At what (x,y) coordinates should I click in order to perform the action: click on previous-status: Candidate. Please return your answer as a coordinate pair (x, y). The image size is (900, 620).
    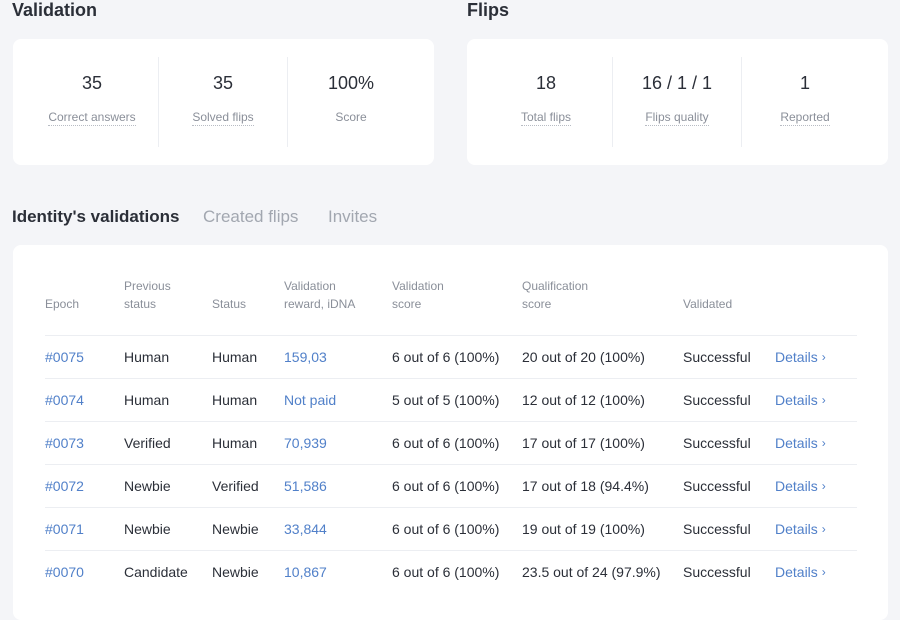
    Looking at the image, I should click on (156, 572).